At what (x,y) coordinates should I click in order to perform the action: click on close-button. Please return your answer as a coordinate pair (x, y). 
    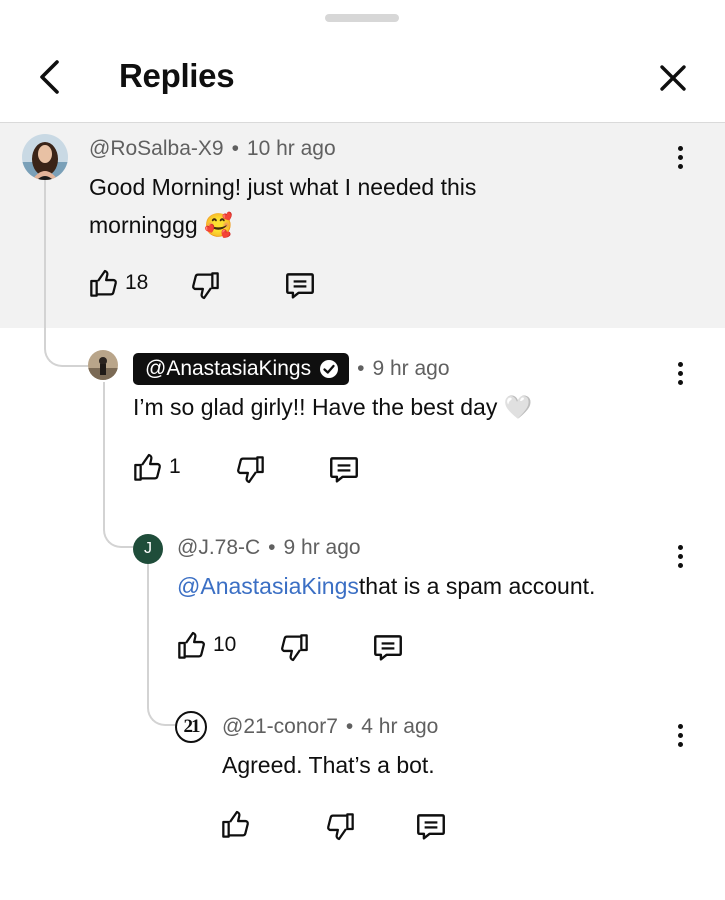
    Looking at the image, I should click on (673, 78).